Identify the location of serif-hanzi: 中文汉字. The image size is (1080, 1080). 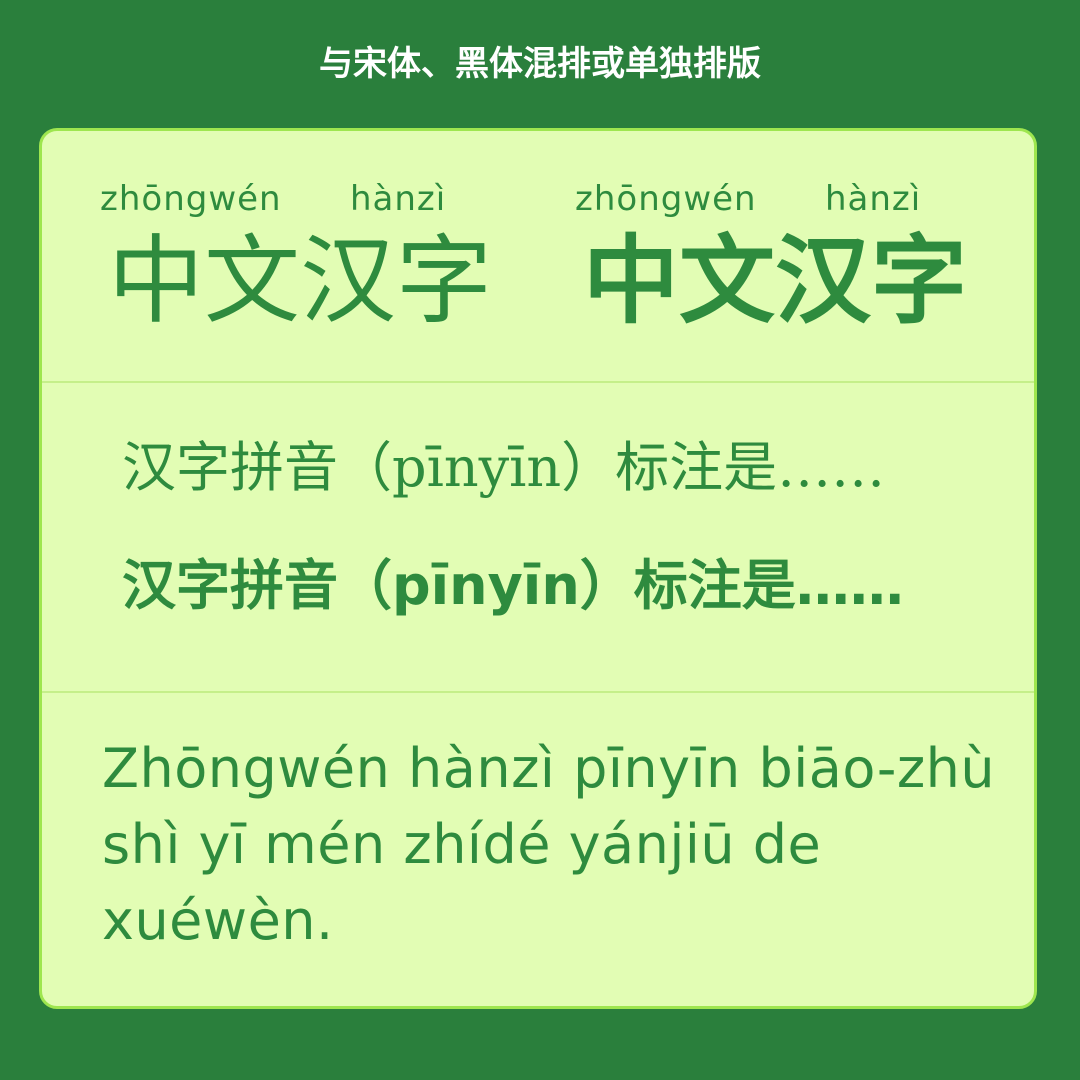
(300, 281).